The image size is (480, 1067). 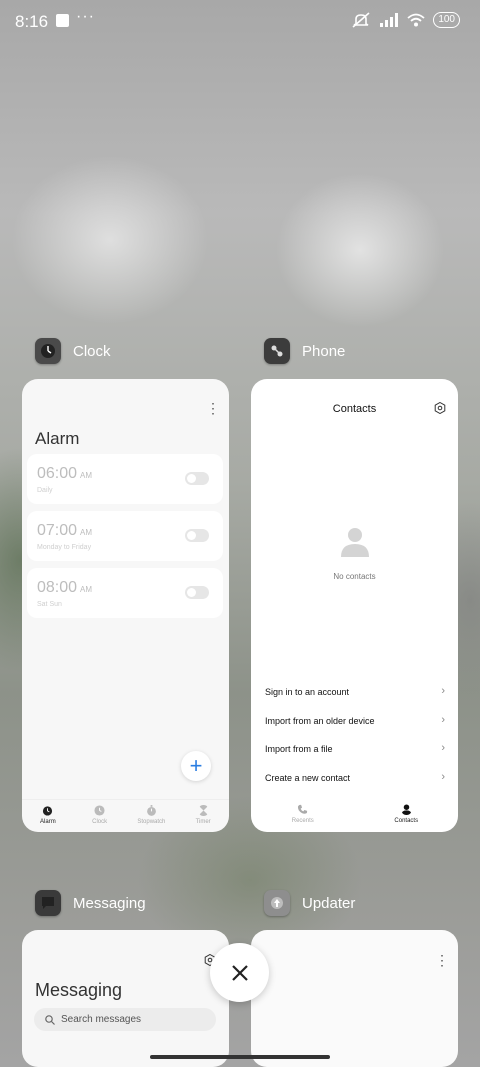 I want to click on phone-app-icon, so click(x=277, y=351).